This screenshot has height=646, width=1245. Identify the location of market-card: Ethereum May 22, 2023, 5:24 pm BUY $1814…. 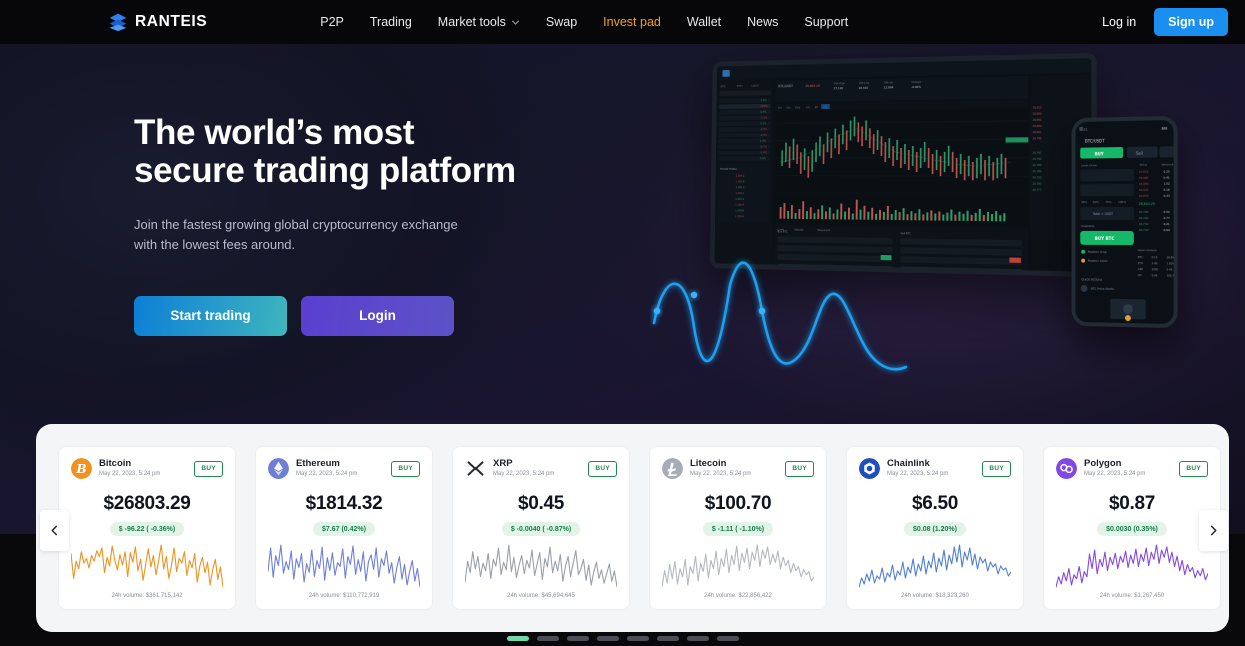
(344, 528).